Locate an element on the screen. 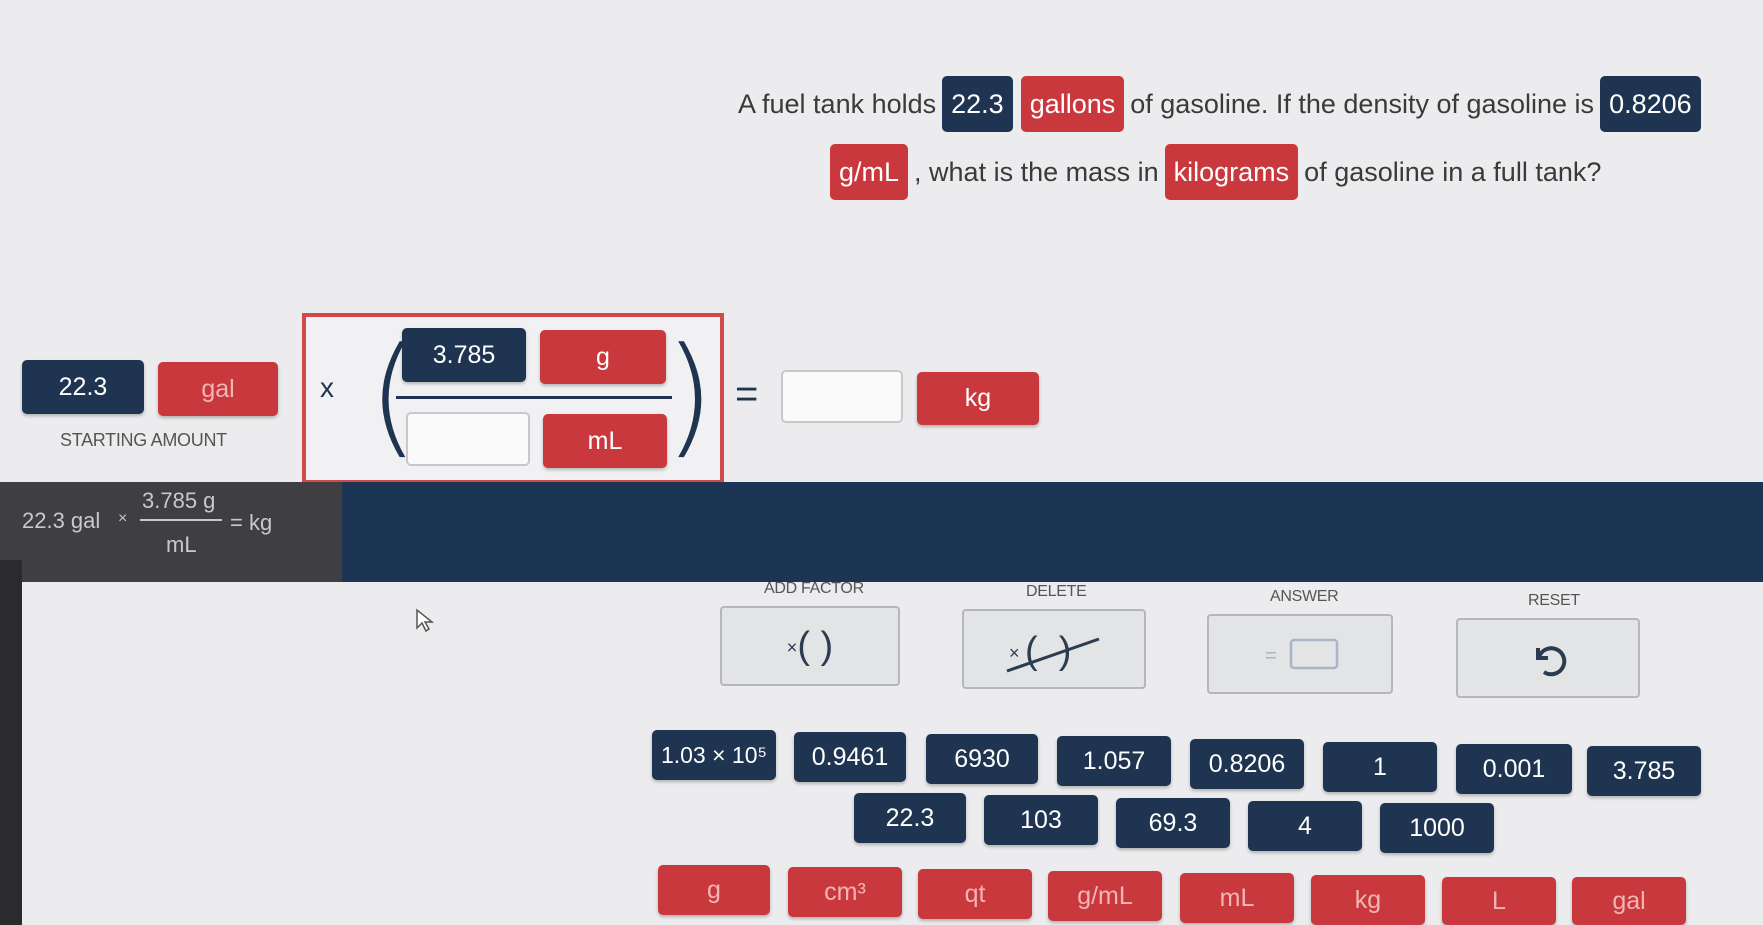  question-text: of gasoline in a full tank? is located at coordinates (1453, 171).